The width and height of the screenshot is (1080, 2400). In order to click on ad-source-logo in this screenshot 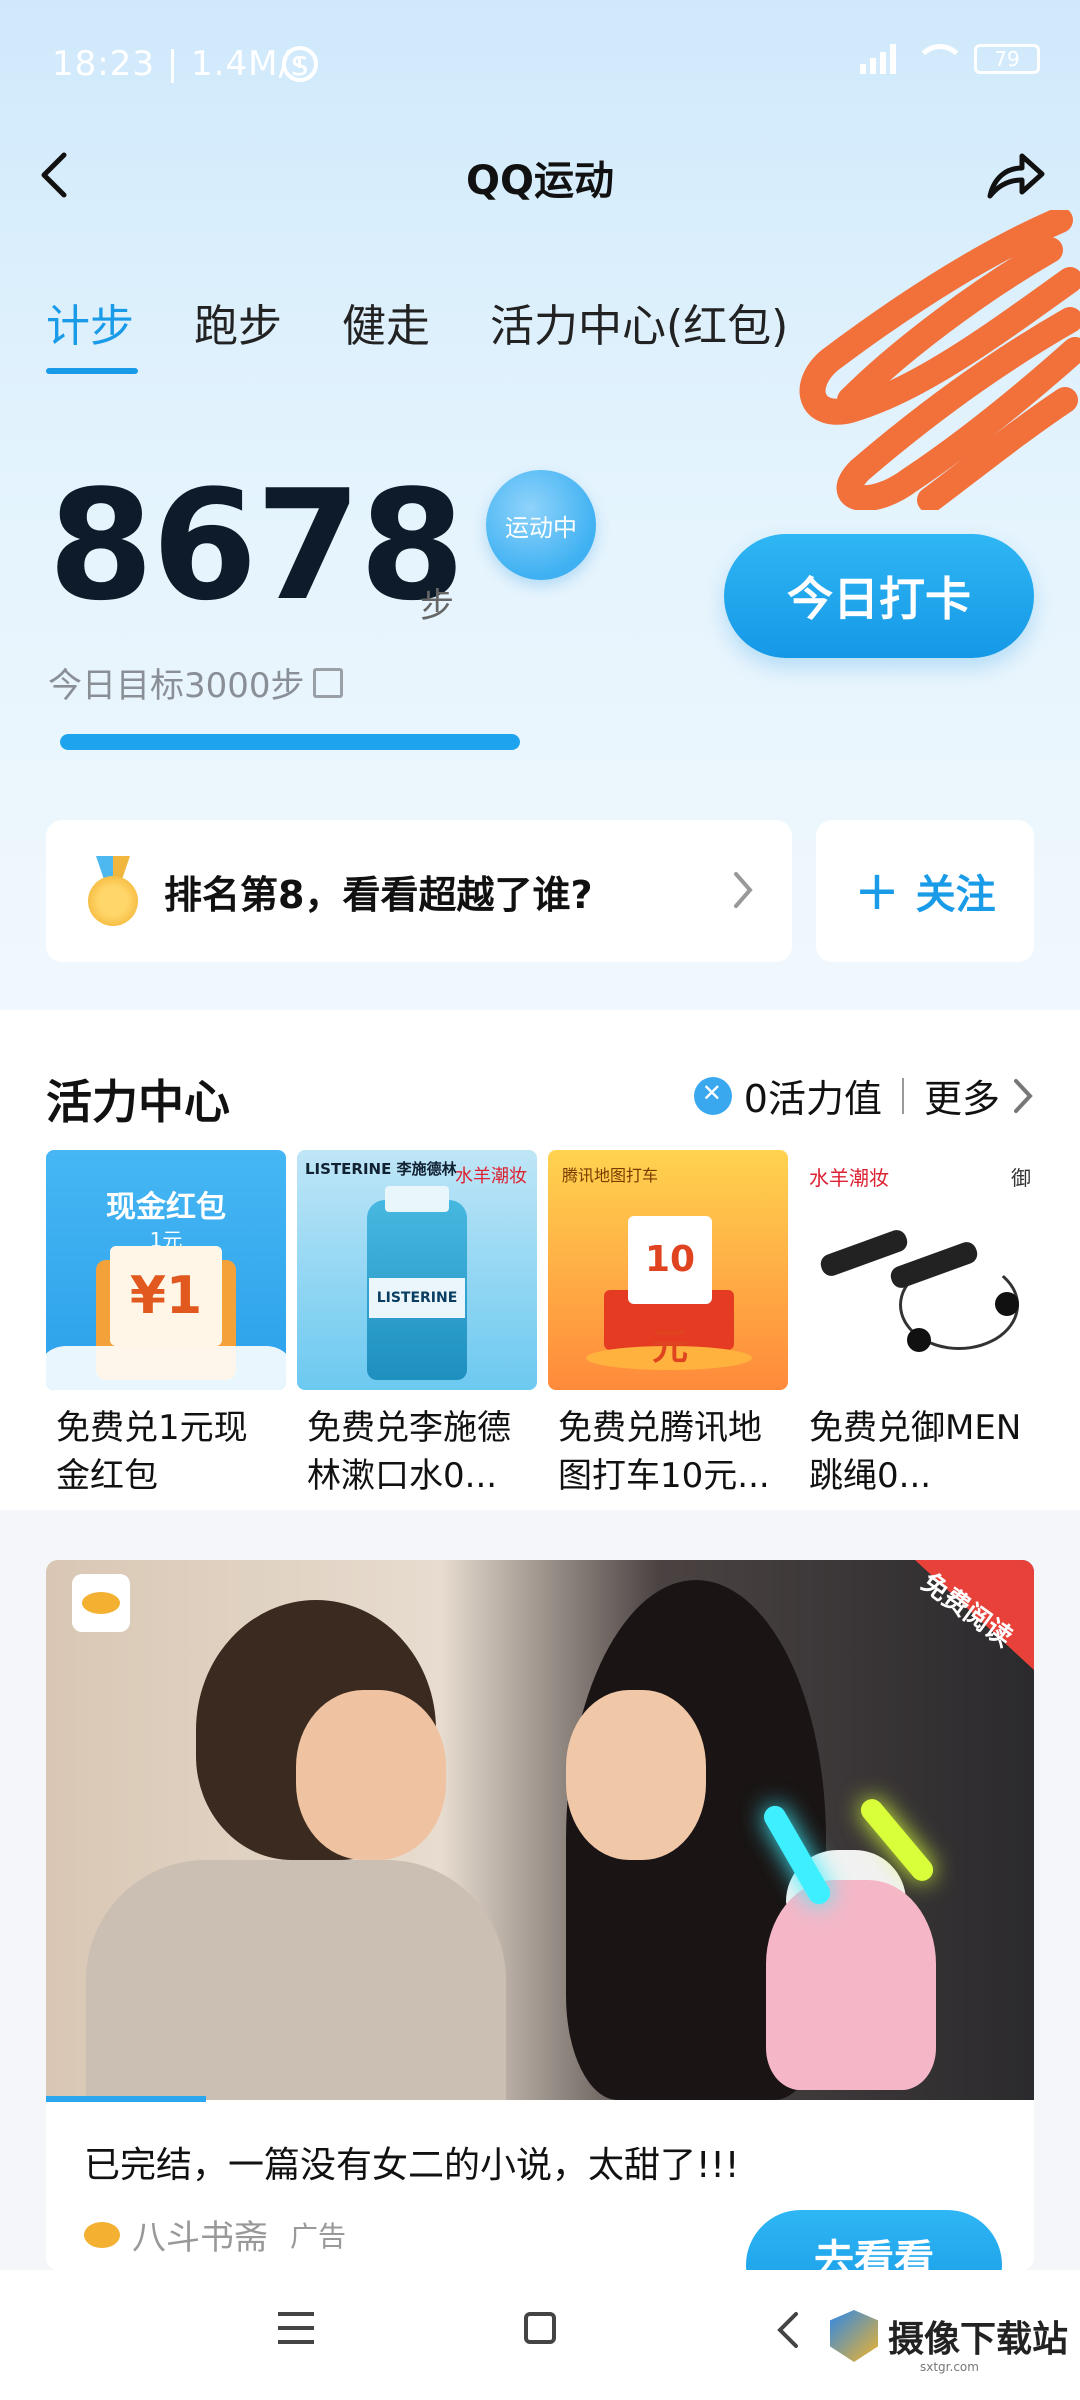, I will do `click(102, 2234)`.